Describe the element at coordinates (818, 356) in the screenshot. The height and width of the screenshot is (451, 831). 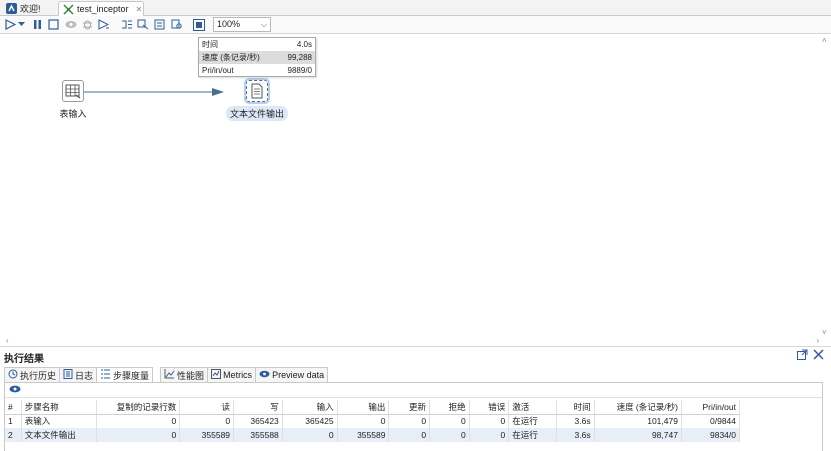
I see `close-panel-icon` at that location.